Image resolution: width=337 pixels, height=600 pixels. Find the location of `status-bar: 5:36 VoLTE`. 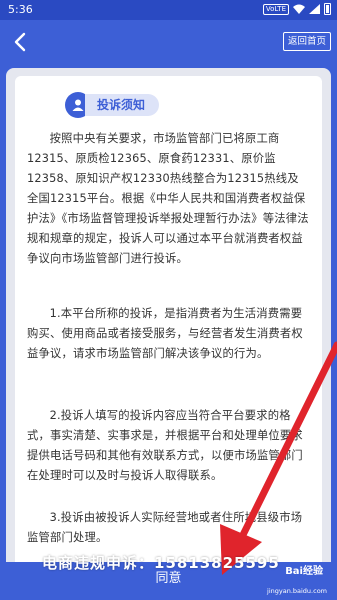

status-bar: 5:36 VoLTE is located at coordinates (168, 10).